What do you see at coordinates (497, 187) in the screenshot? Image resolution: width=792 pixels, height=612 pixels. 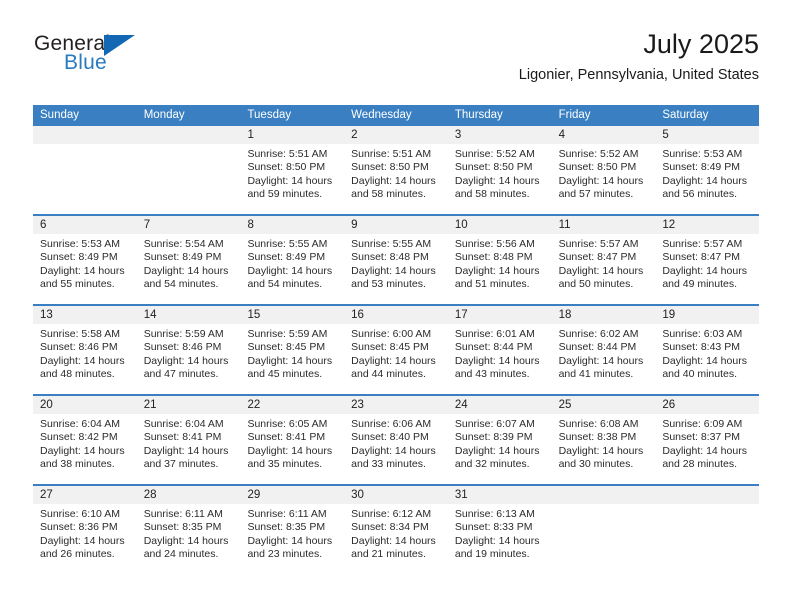 I see `daylight-text: Daylight: 14 hours and 58 minutes.` at bounding box center [497, 187].